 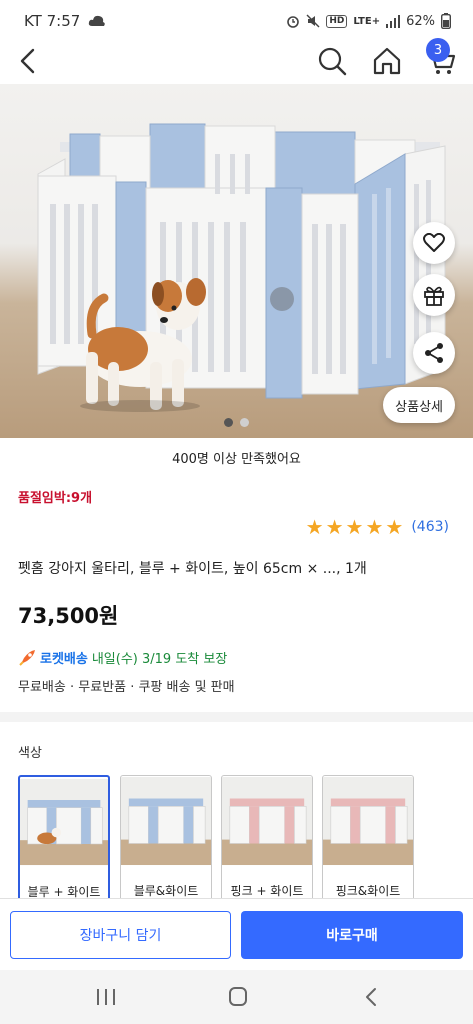 I want to click on rocket-delivery: 로켓배송 내일(수) 3/19 도착 보장, so click(x=122, y=657).